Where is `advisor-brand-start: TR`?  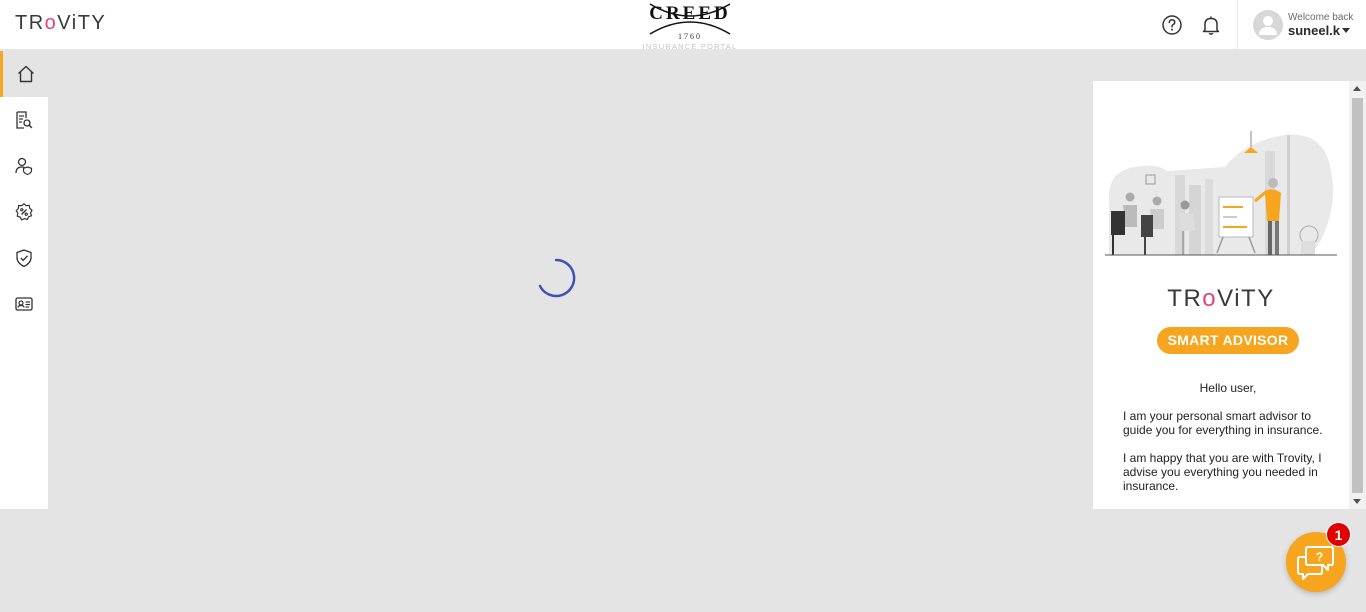
advisor-brand-start: TR is located at coordinates (1185, 298).